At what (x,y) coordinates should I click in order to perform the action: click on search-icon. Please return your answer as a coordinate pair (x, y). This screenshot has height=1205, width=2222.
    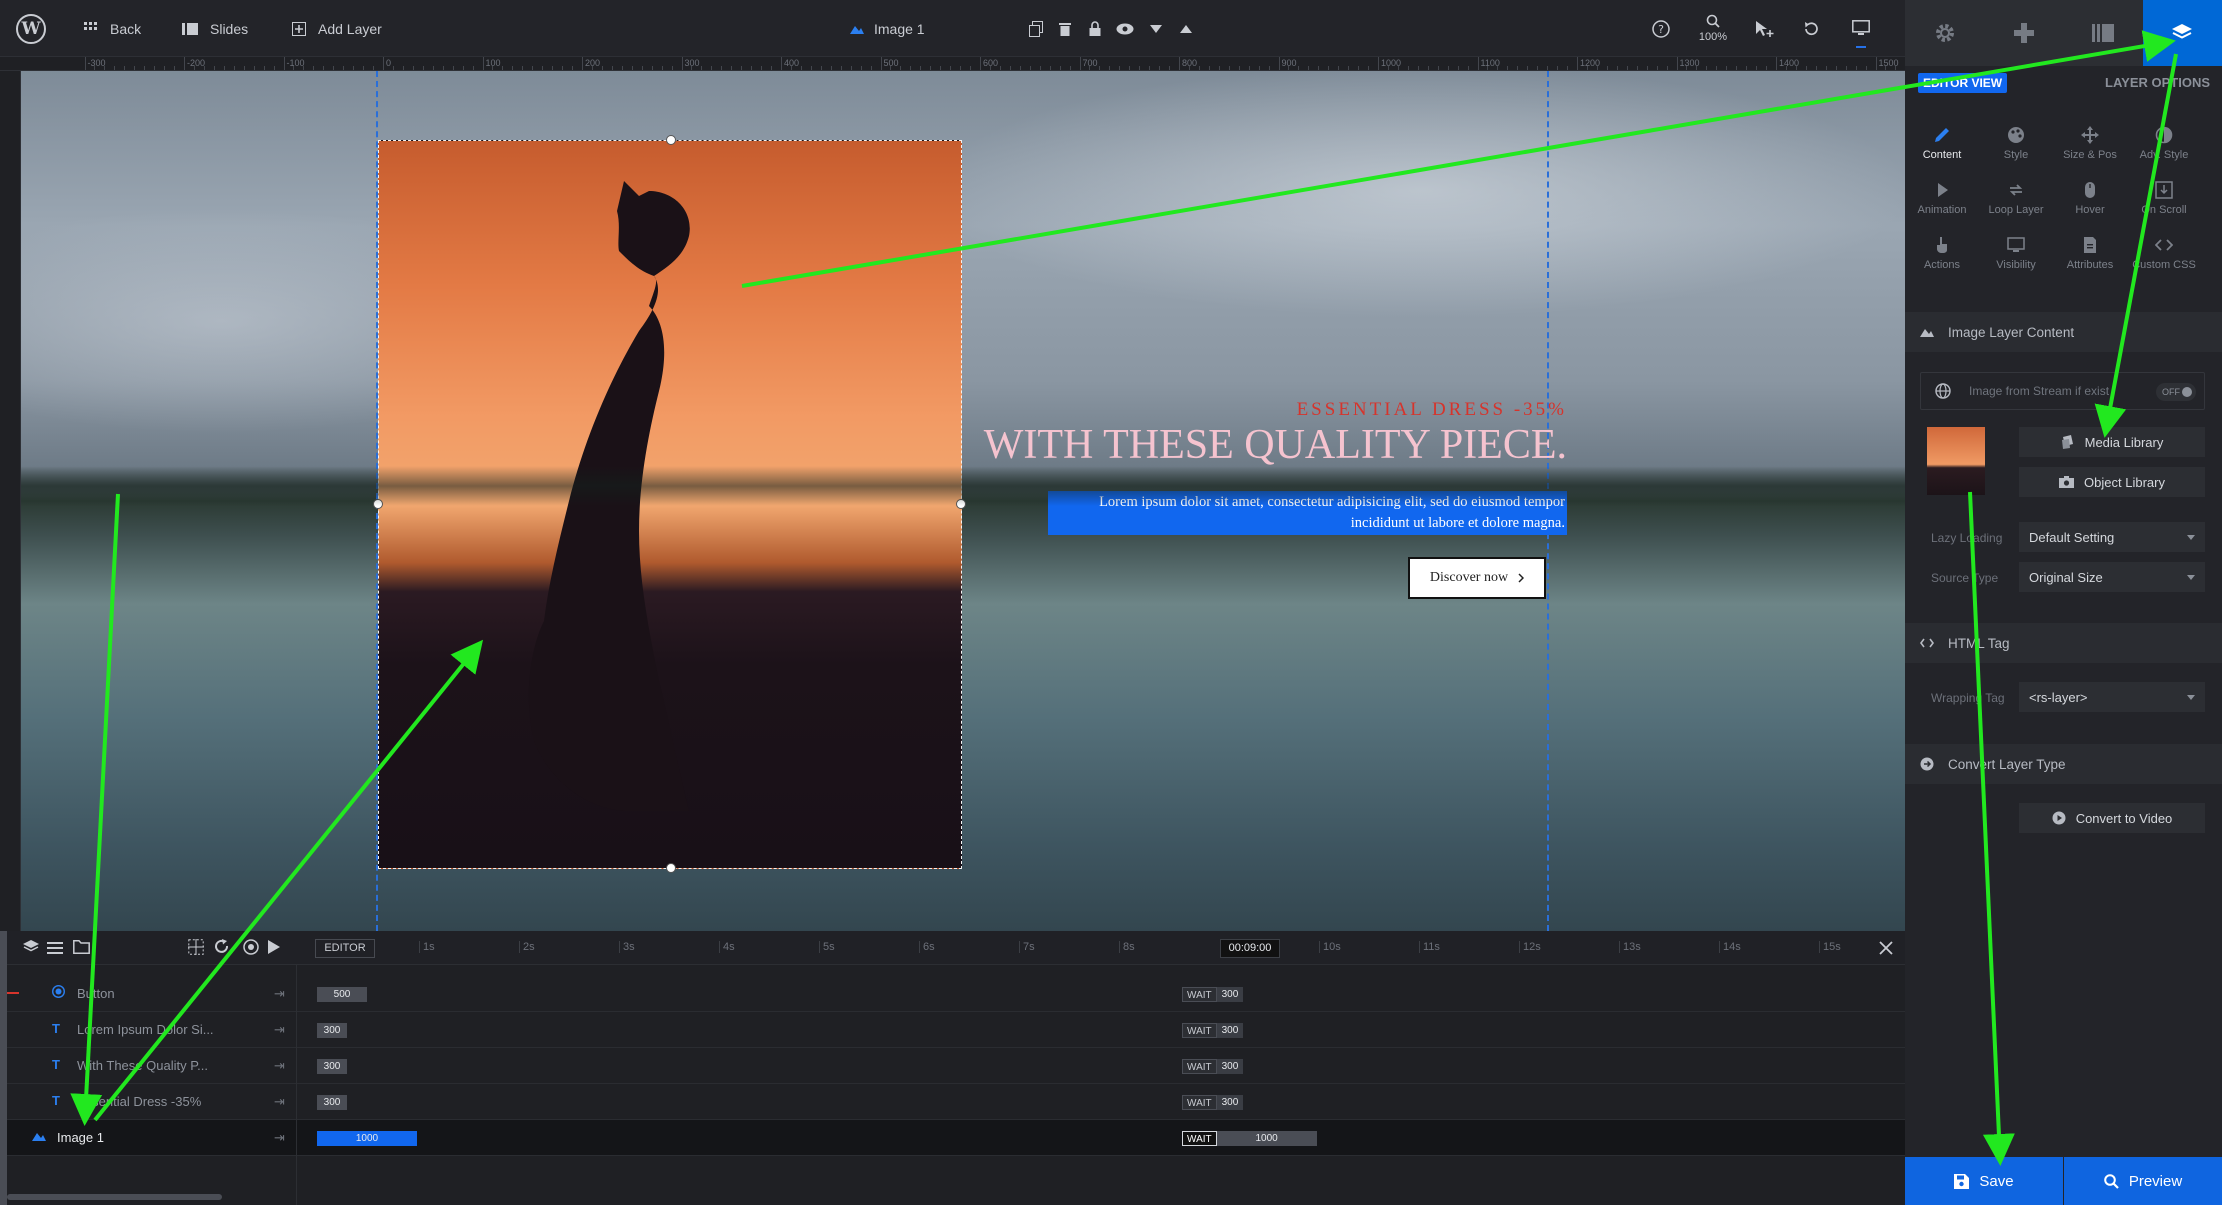
    Looking at the image, I should click on (2111, 1181).